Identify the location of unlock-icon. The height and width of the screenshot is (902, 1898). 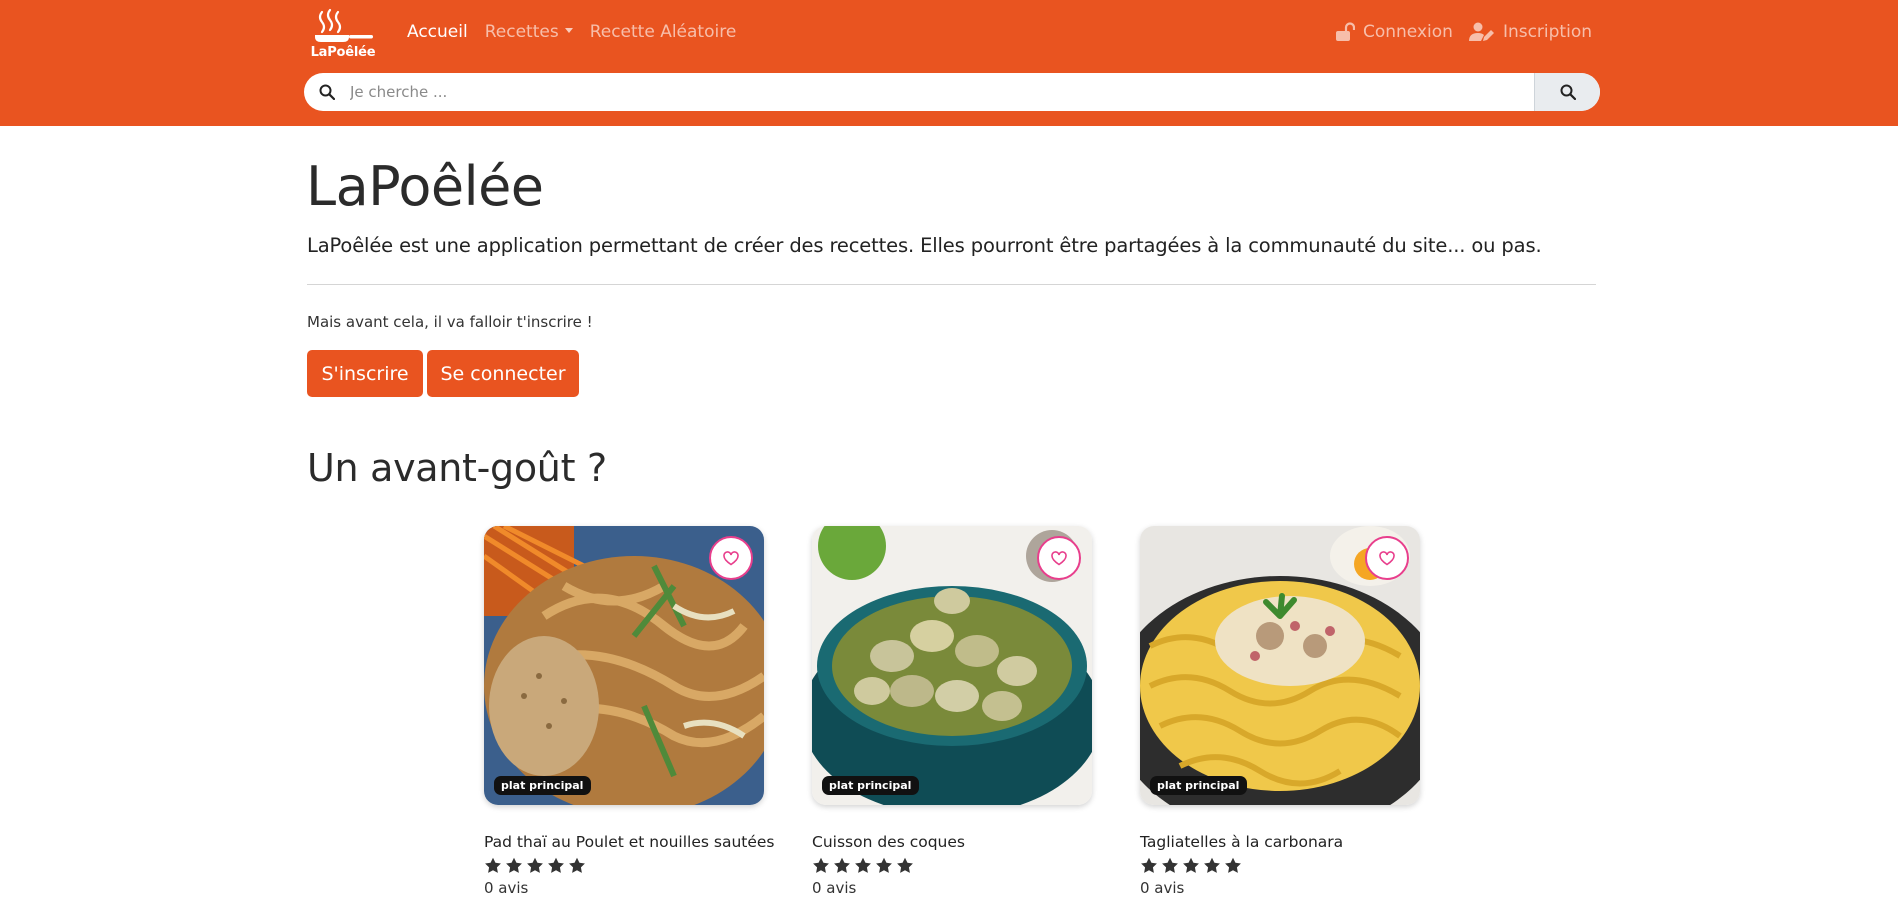
(1345, 32).